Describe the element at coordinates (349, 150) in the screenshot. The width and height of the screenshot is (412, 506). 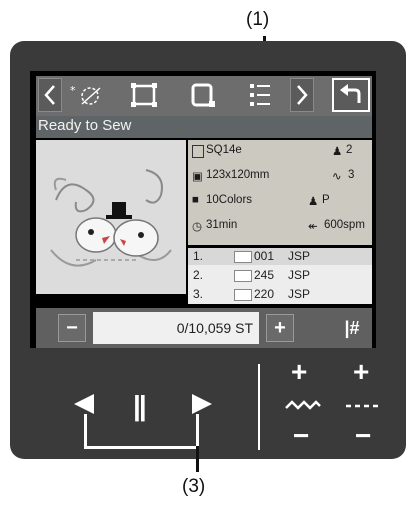
I see `hoop-count: 2` at that location.